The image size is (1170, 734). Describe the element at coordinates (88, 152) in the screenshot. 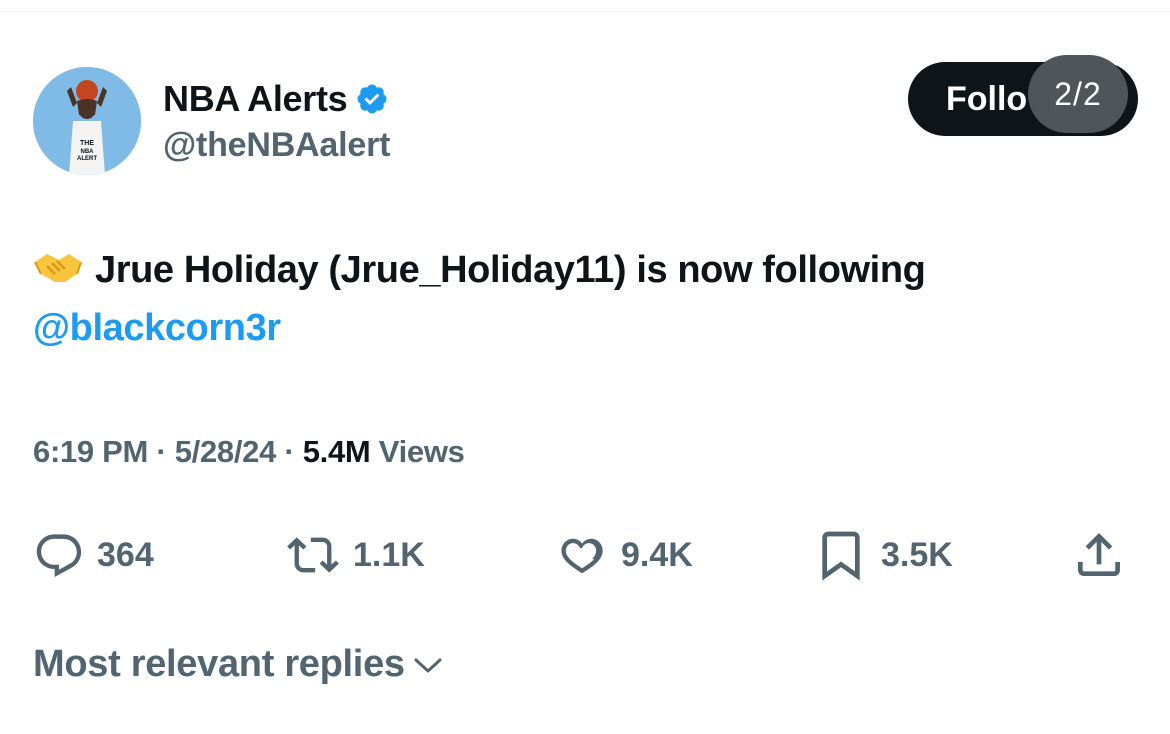

I see `svg-text: NBA` at that location.